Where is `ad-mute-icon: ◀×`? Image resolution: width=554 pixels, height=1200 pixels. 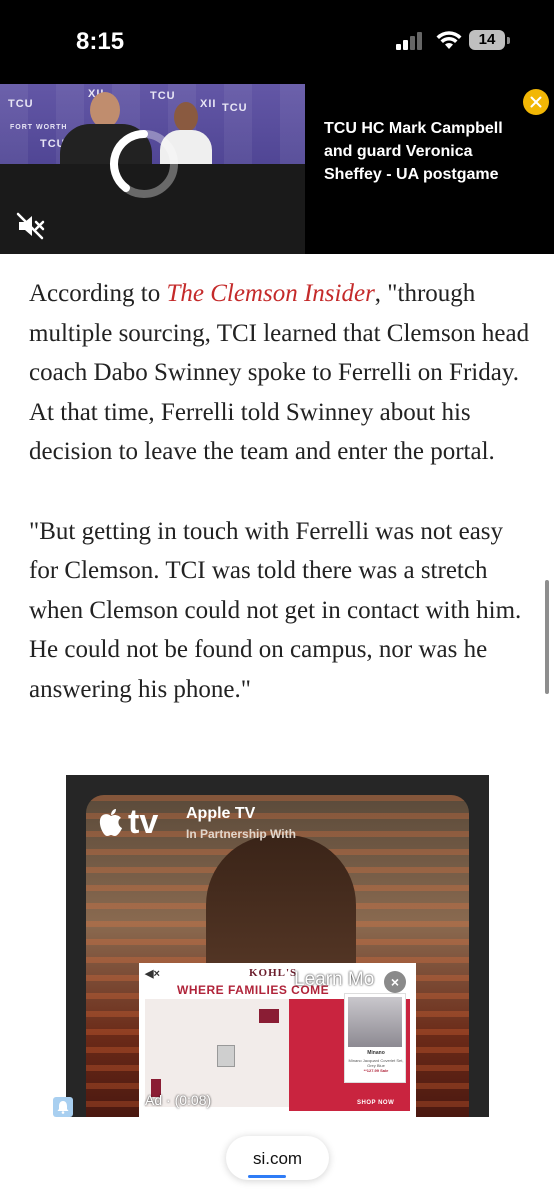
ad-mute-icon: ◀× is located at coordinates (152, 973).